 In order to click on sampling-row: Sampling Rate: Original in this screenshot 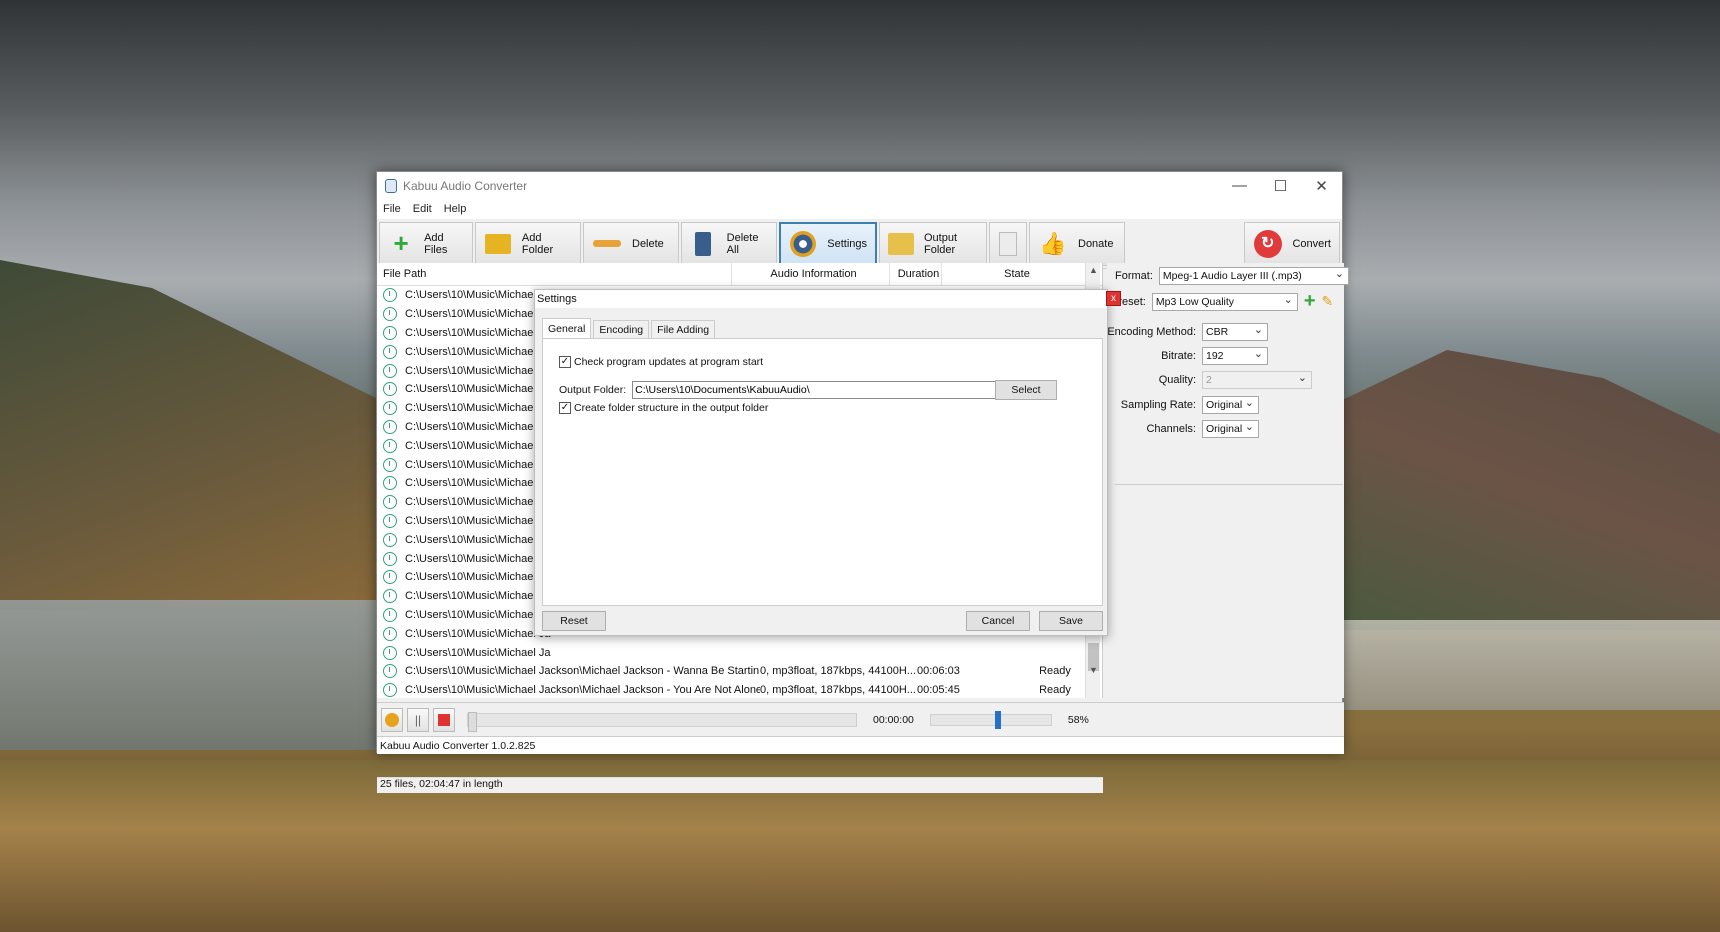, I will do `click(1183, 405)`.